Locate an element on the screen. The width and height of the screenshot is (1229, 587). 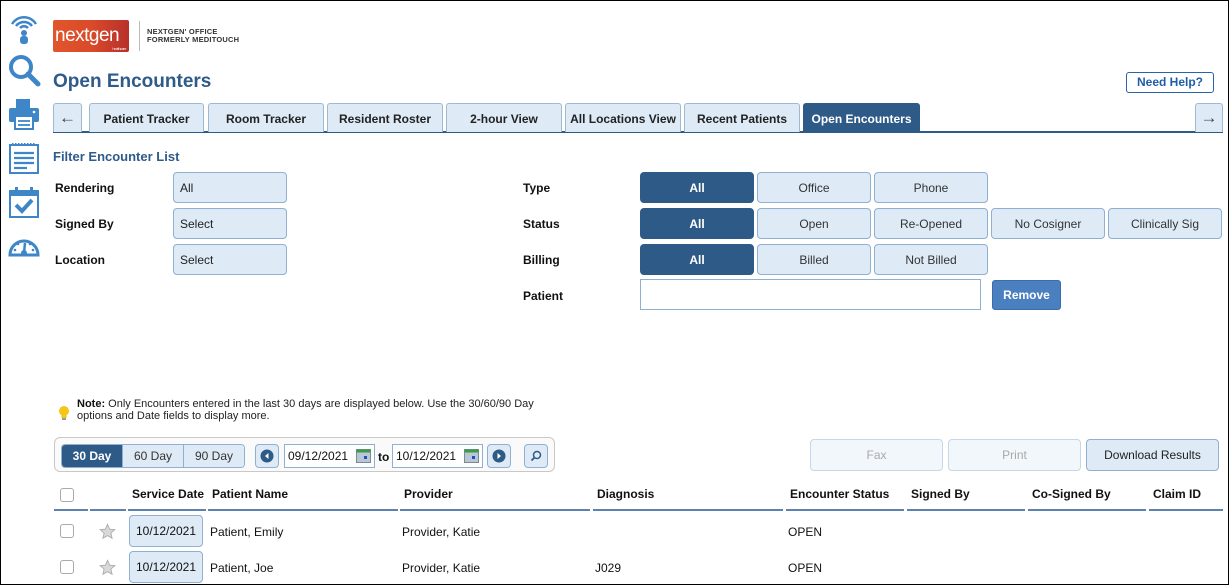
logo-brand: next is located at coordinates (72, 35).